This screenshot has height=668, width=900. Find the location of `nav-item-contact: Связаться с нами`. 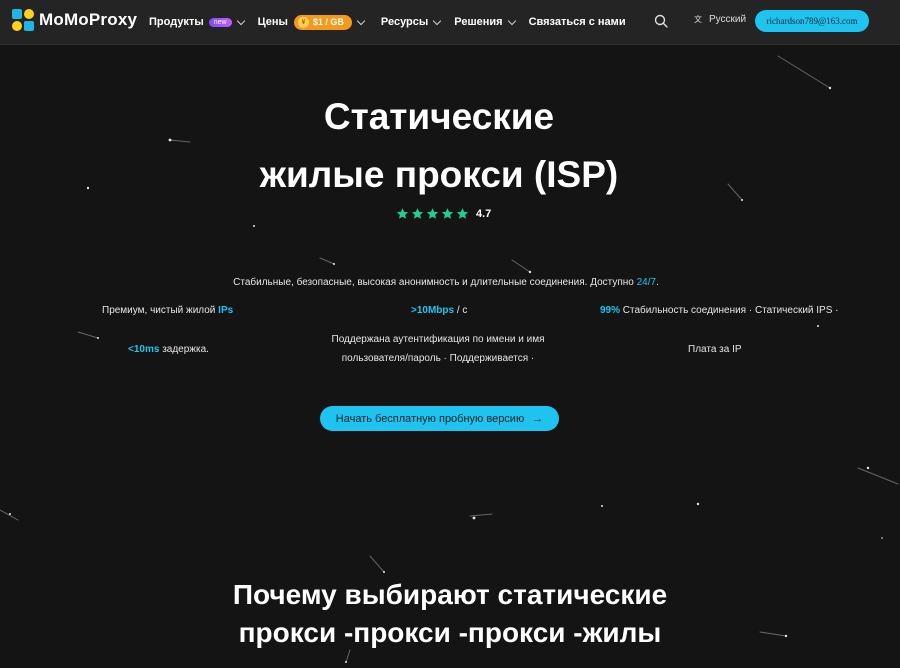

nav-item-contact: Связаться с нами is located at coordinates (577, 22).